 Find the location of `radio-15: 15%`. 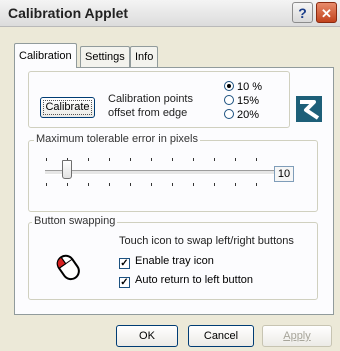

radio-15: 15% is located at coordinates (241, 101).